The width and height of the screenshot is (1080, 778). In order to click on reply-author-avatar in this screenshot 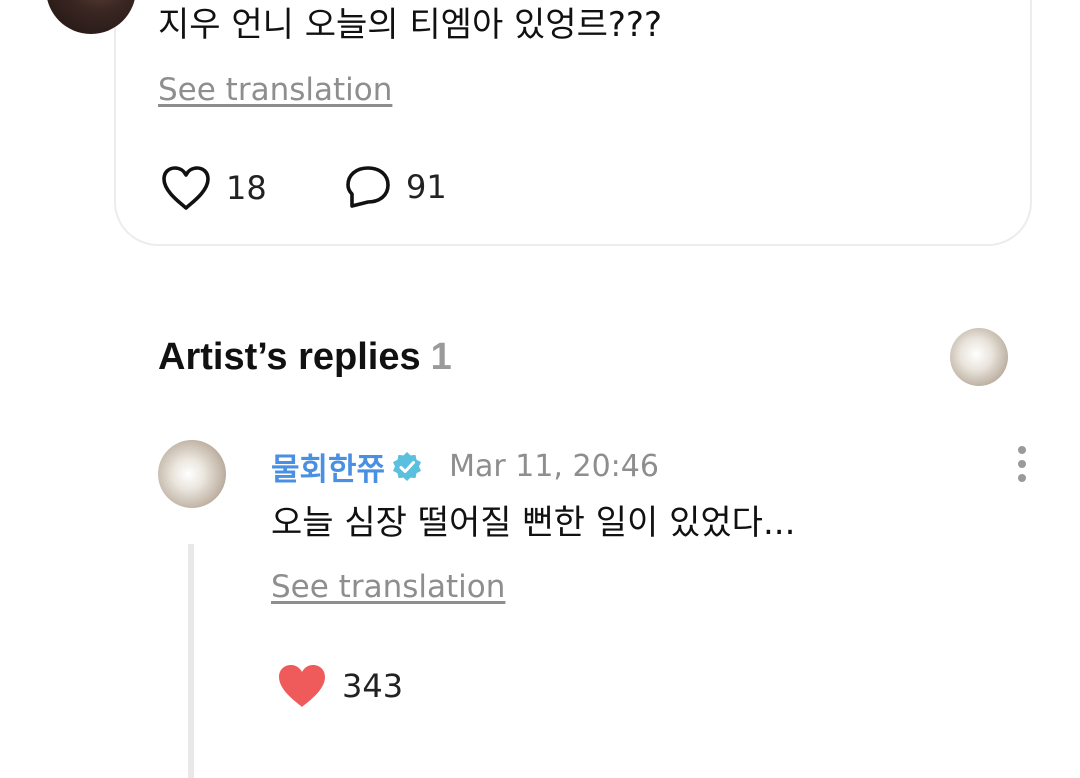, I will do `click(192, 474)`.